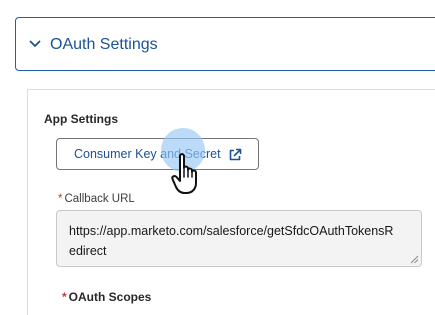 This screenshot has height=315, width=435. What do you see at coordinates (88, 251) in the screenshot?
I see `callback-url-line-2: edirect` at bounding box center [88, 251].